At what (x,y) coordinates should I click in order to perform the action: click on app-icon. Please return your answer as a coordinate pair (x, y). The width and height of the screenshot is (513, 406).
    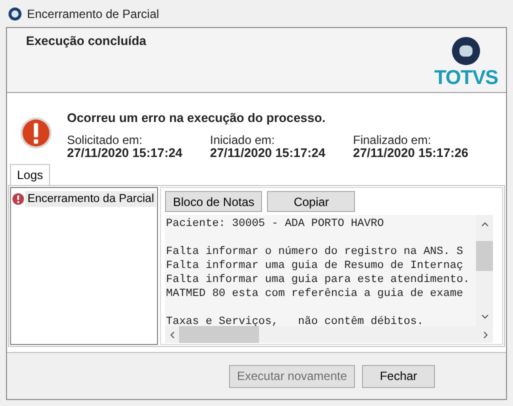
    Looking at the image, I should click on (15, 13).